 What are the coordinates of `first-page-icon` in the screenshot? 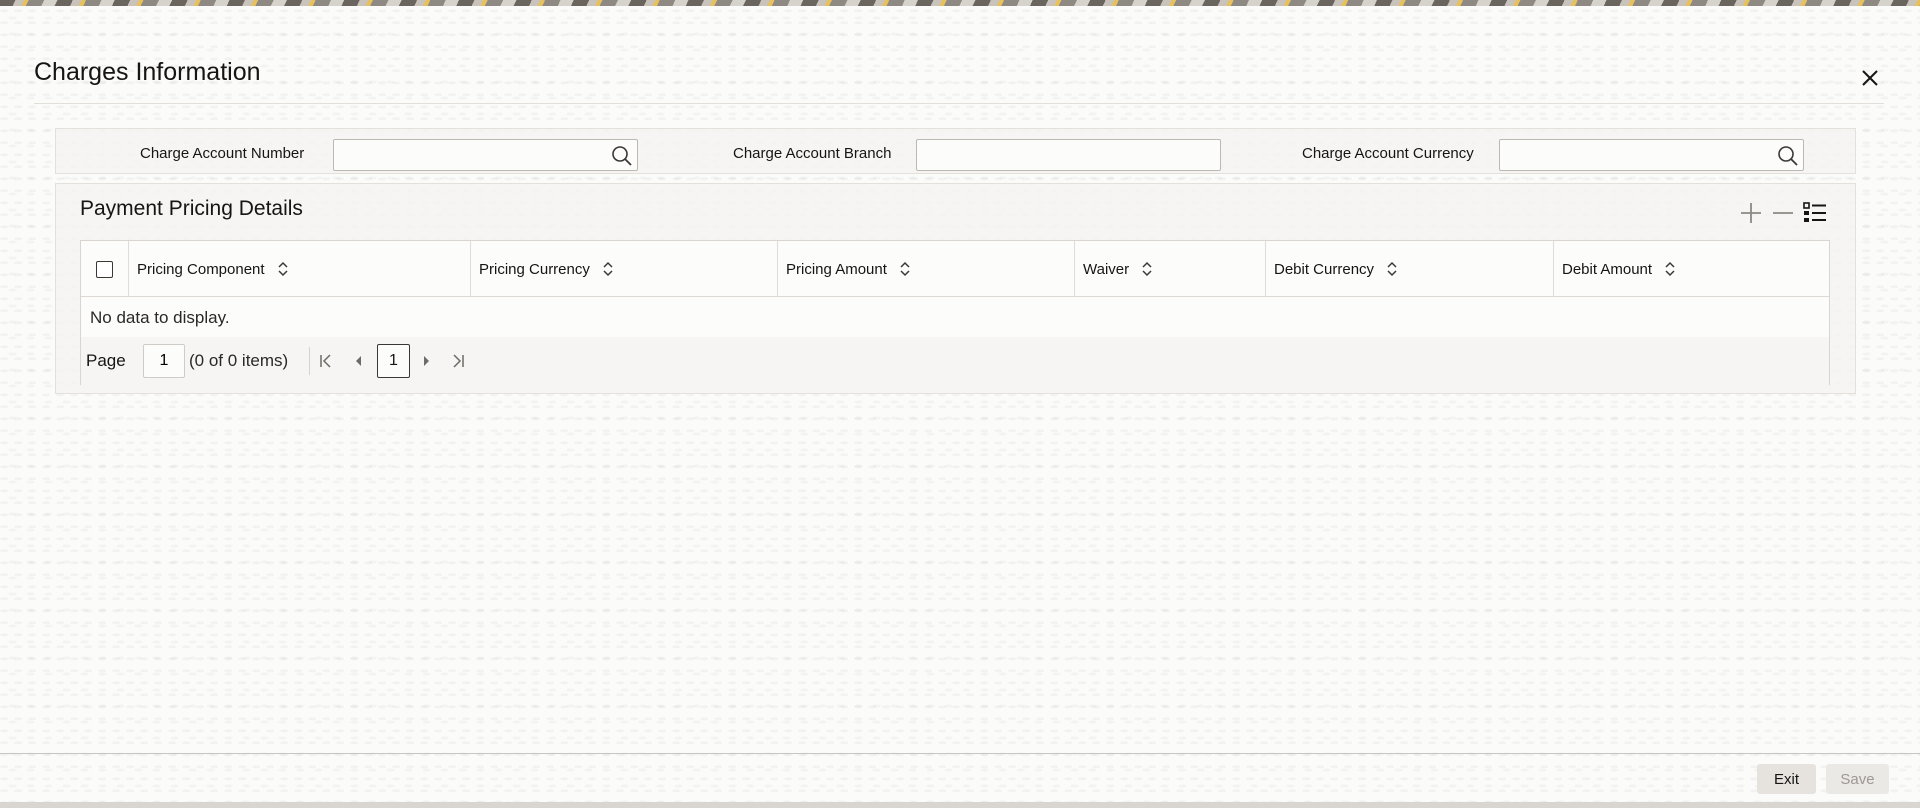 It's located at (325, 361).